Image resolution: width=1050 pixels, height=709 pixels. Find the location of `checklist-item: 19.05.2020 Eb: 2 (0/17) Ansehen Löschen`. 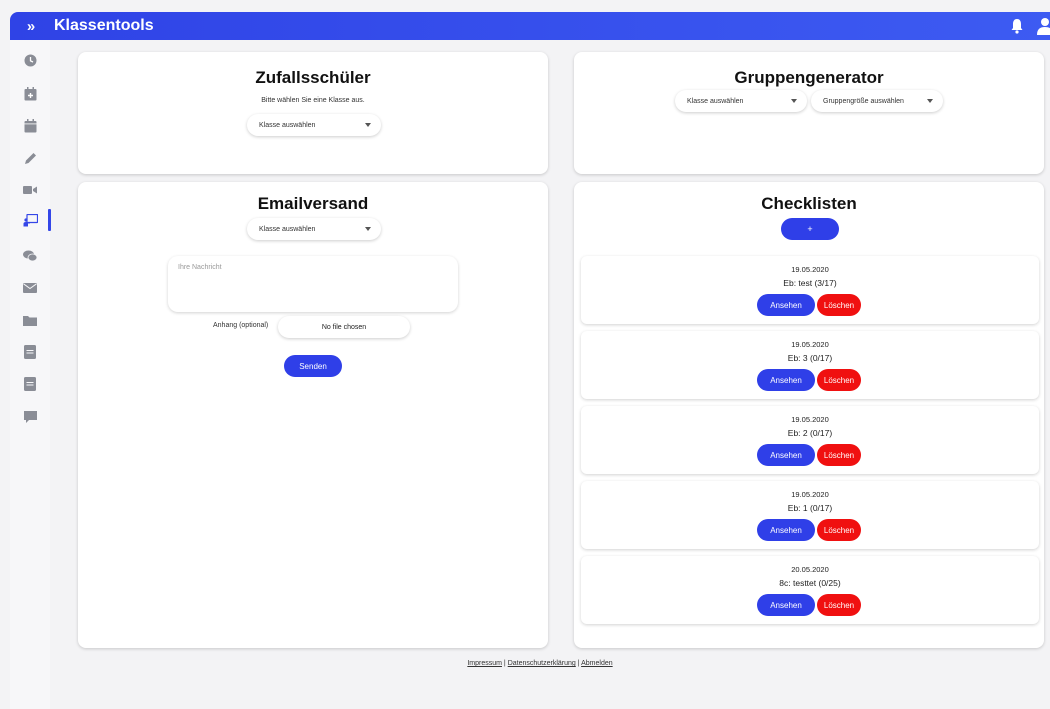

checklist-item: 19.05.2020 Eb: 2 (0/17) Ansehen Löschen is located at coordinates (810, 440).